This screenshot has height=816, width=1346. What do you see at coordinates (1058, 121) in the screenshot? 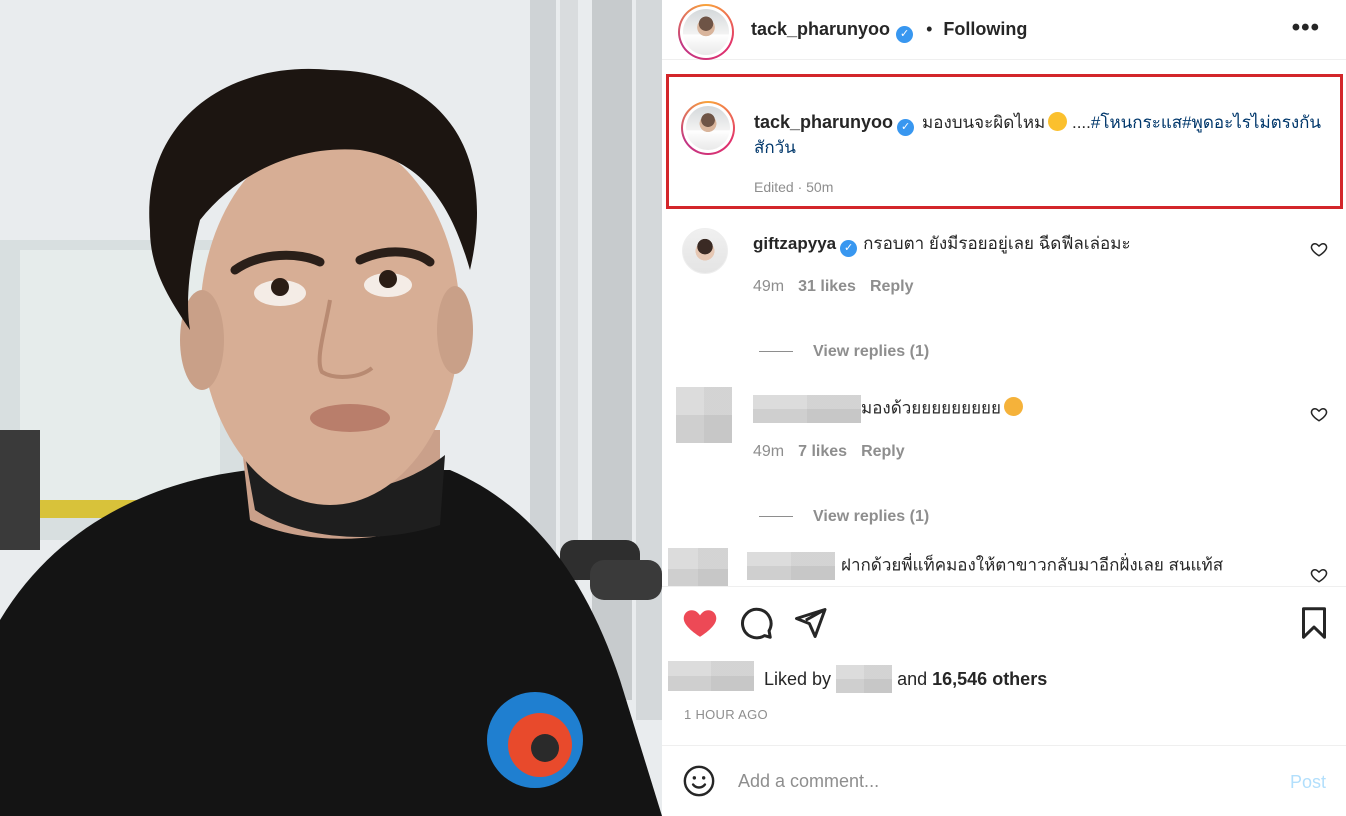
I see `blushing-emoji-icon` at bounding box center [1058, 121].